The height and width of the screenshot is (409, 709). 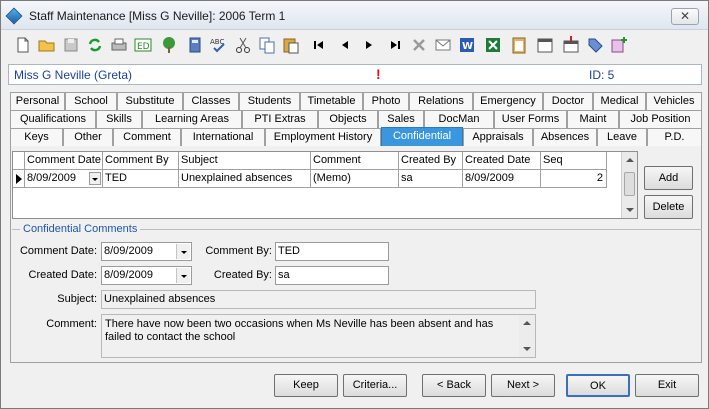 What do you see at coordinates (502, 179) in the screenshot?
I see `cell-created-date: 8/09/2009` at bounding box center [502, 179].